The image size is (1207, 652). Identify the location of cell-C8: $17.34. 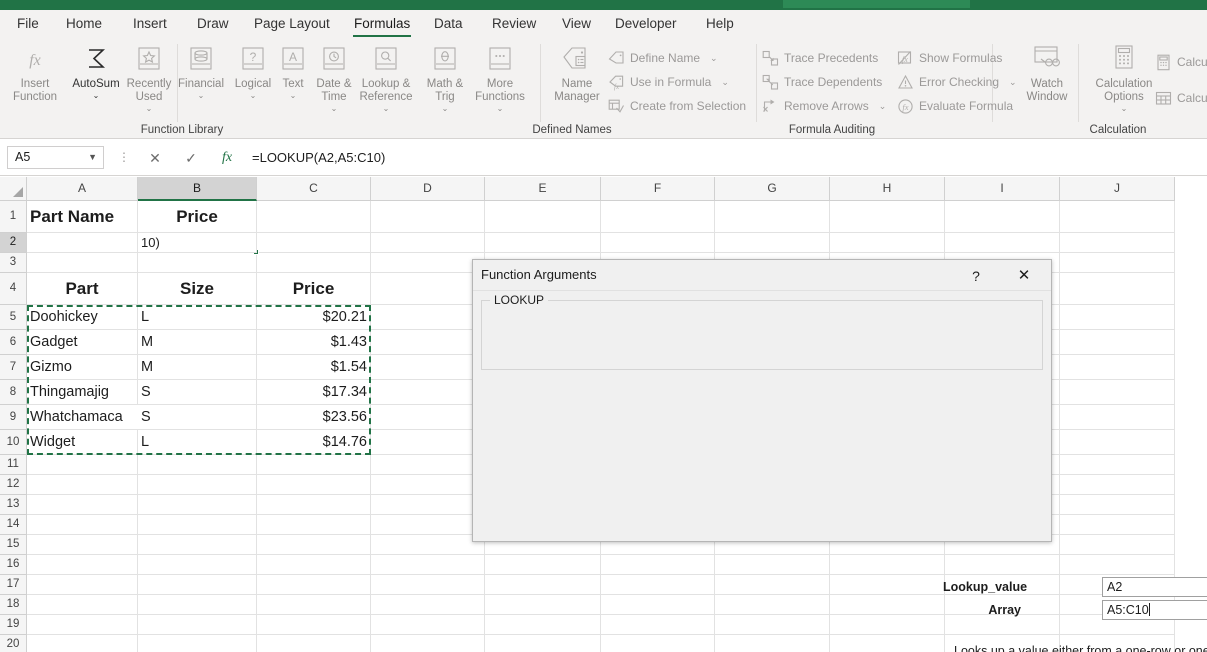
(314, 392).